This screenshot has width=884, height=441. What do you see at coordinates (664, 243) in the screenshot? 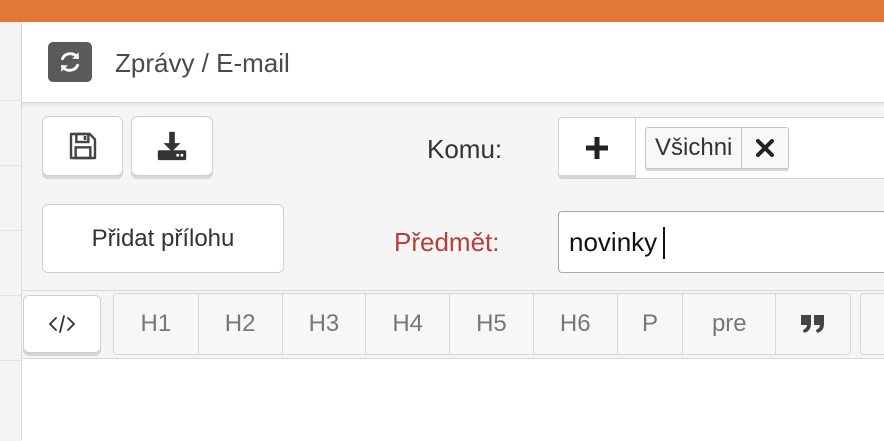
I see `text-caret` at bounding box center [664, 243].